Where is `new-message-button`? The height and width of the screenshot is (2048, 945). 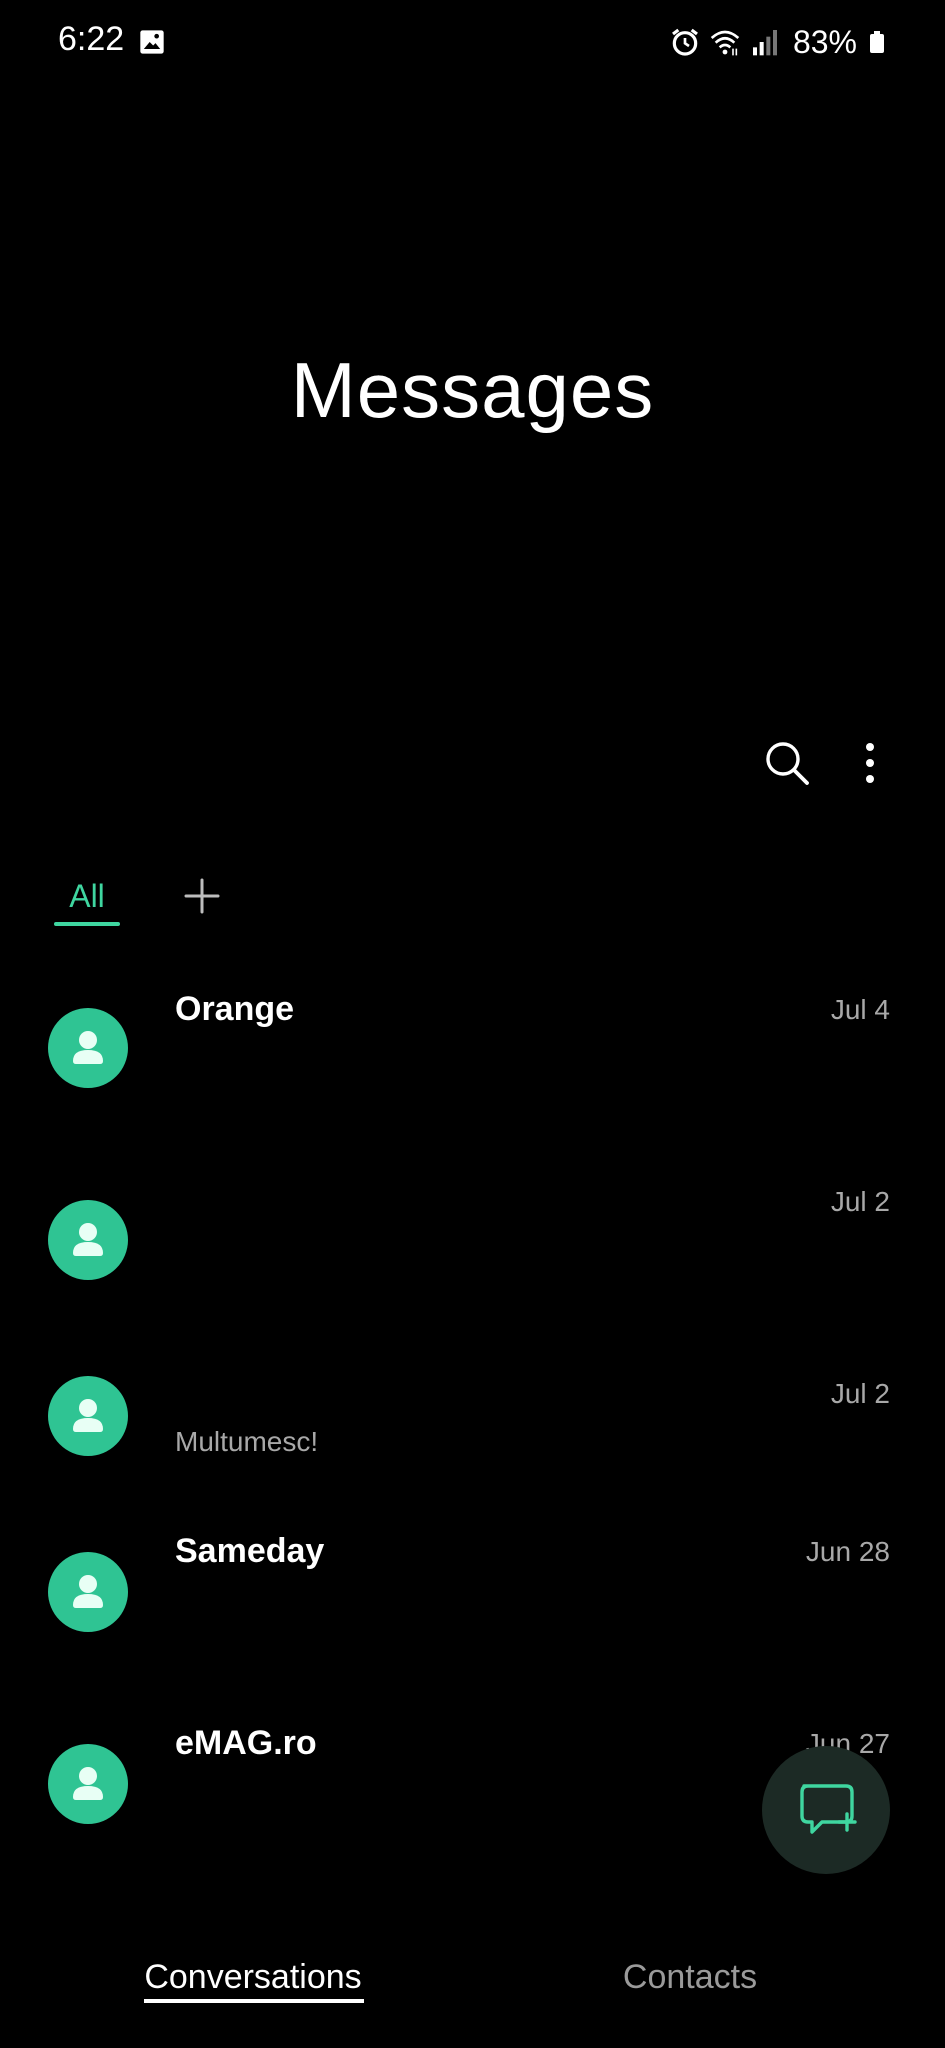
new-message-button is located at coordinates (826, 1810).